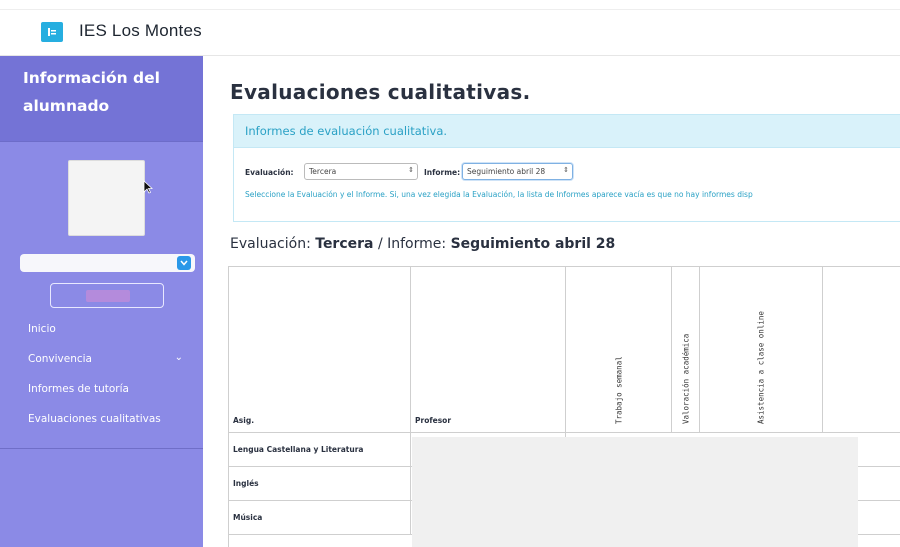 This screenshot has width=900, height=547. I want to click on sidebar-item-evaluaciones-cualitativas: Evaluaciones cualitativas, so click(101, 419).